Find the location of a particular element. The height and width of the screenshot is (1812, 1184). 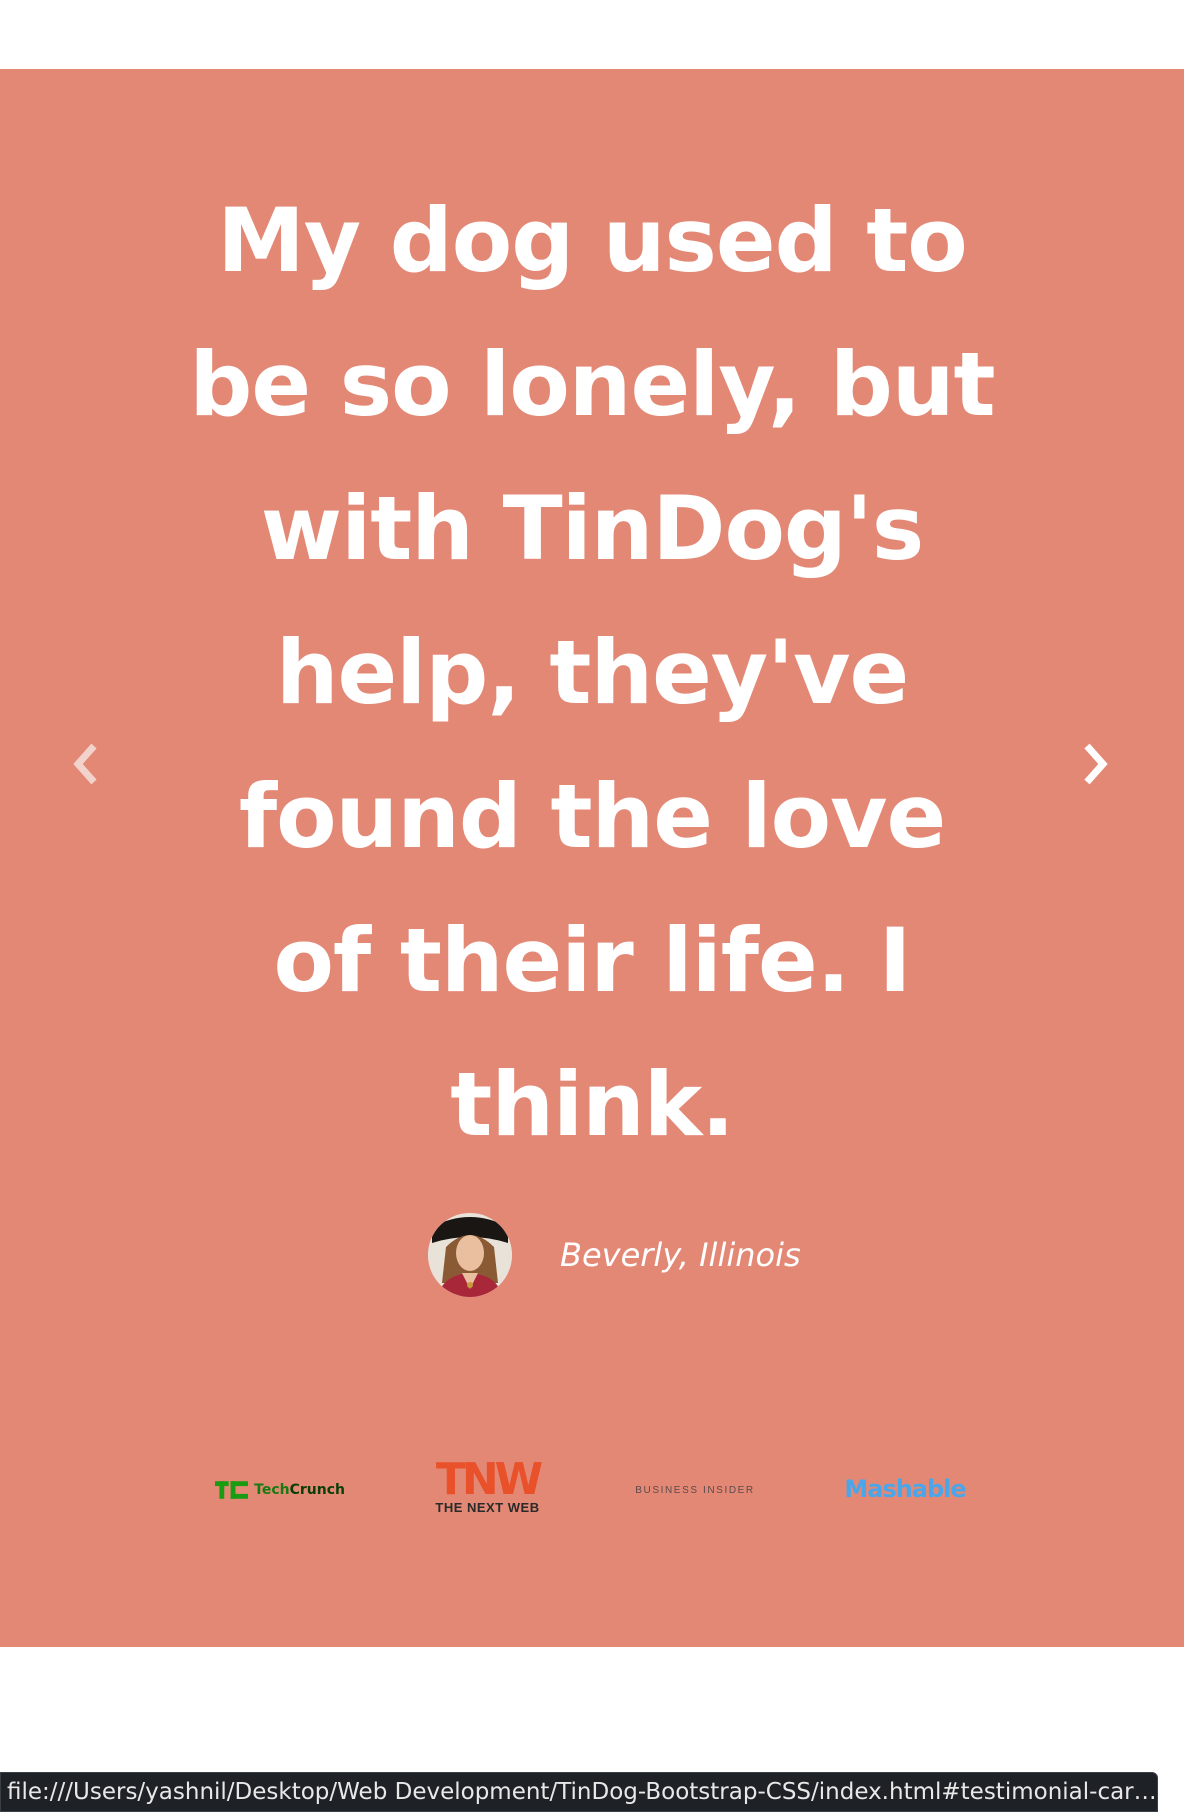

testimonial-author: Beverly, Illinois is located at coordinates (592, 1258).